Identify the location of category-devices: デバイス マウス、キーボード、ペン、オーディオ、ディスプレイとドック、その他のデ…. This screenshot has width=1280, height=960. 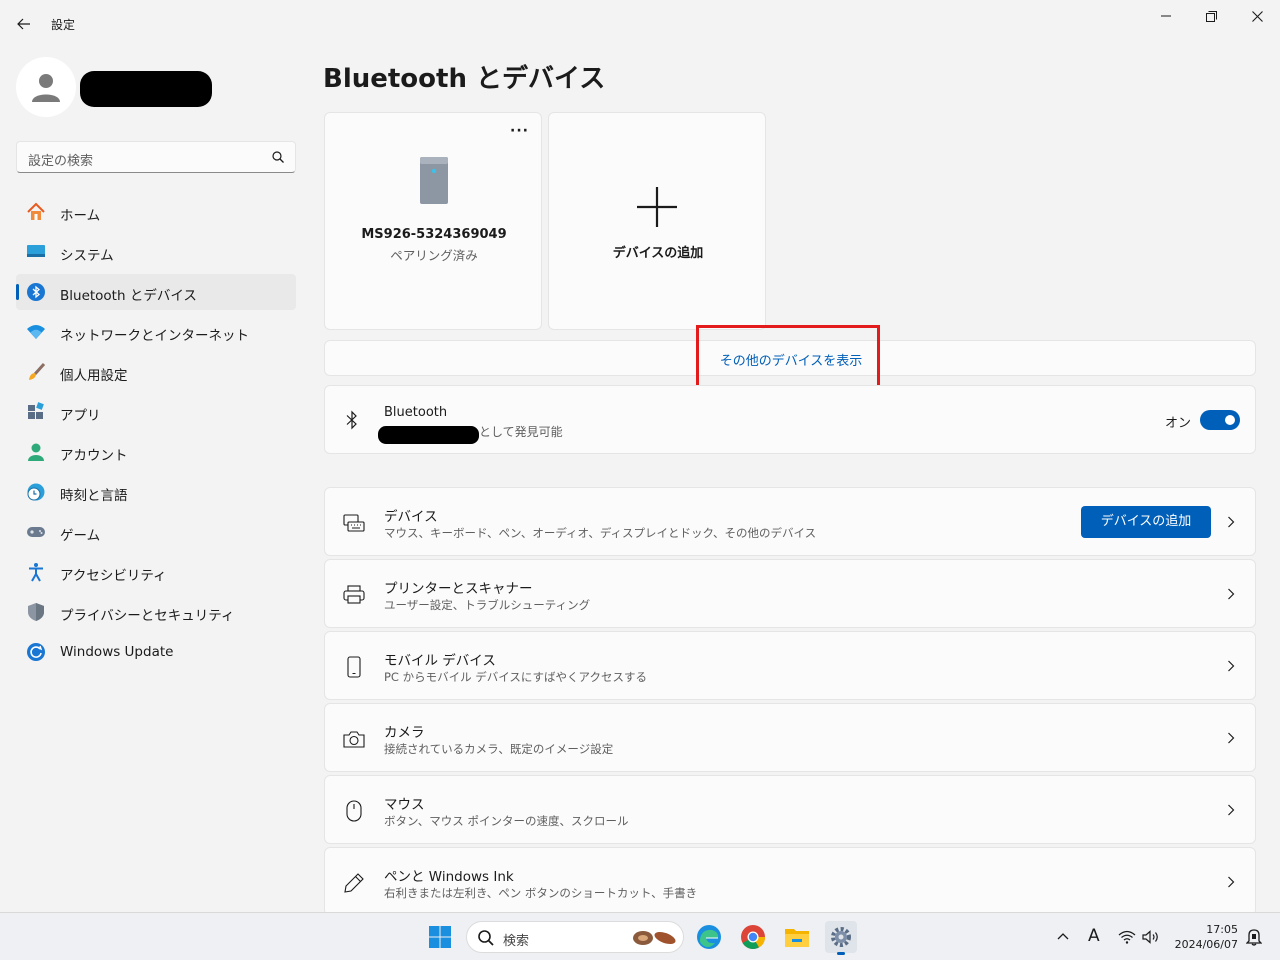
(790, 521).